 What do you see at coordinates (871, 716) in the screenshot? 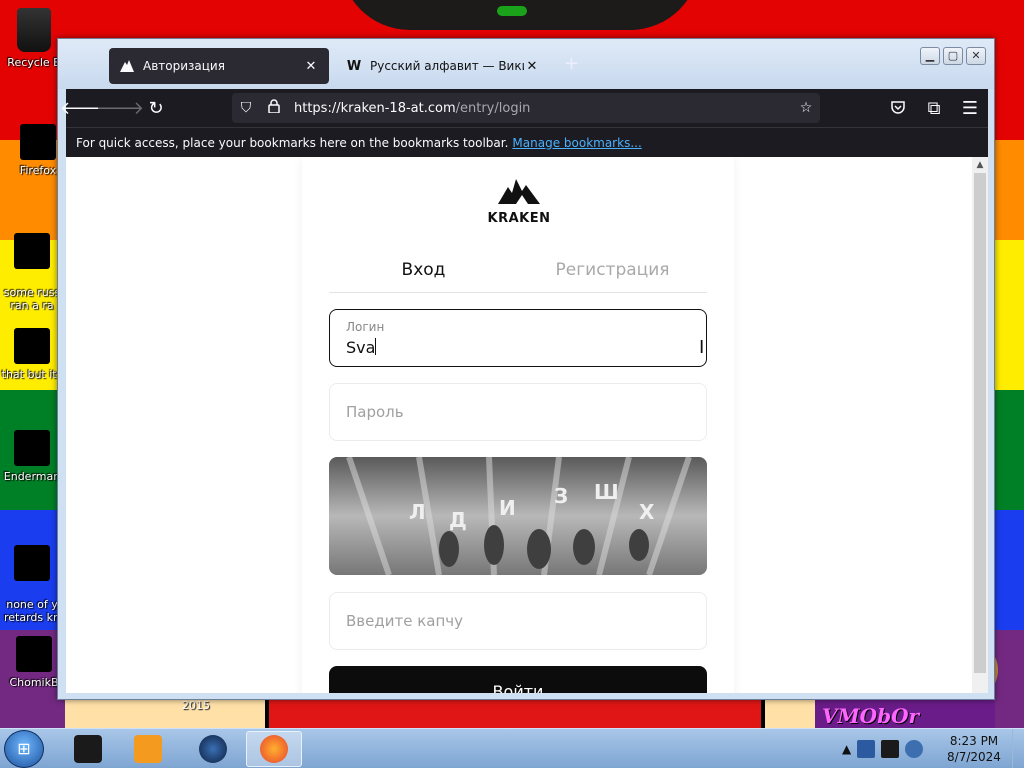
I see `wallpaper-vm-text: VMObOr` at bounding box center [871, 716].